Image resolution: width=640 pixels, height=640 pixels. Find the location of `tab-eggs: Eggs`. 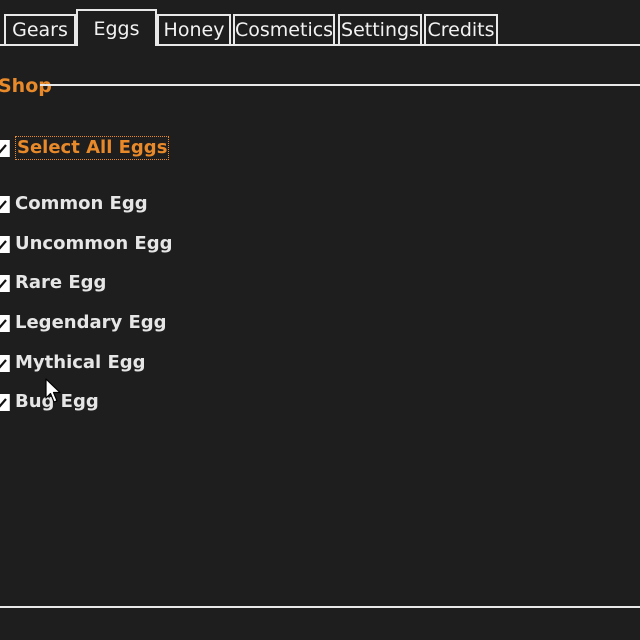

tab-eggs: Eggs is located at coordinates (116, 28).